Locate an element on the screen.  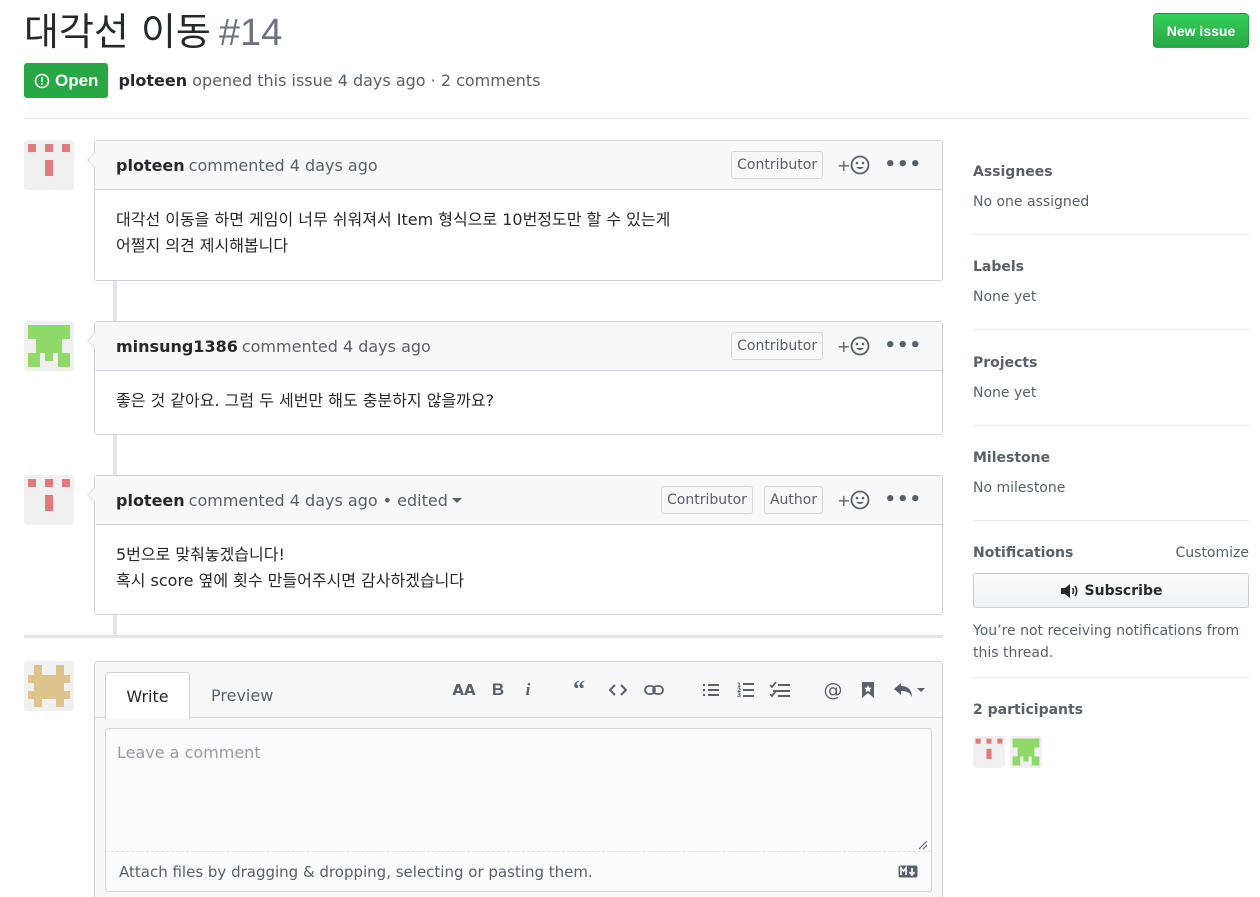
italic-icon: i is located at coordinates (528, 690).